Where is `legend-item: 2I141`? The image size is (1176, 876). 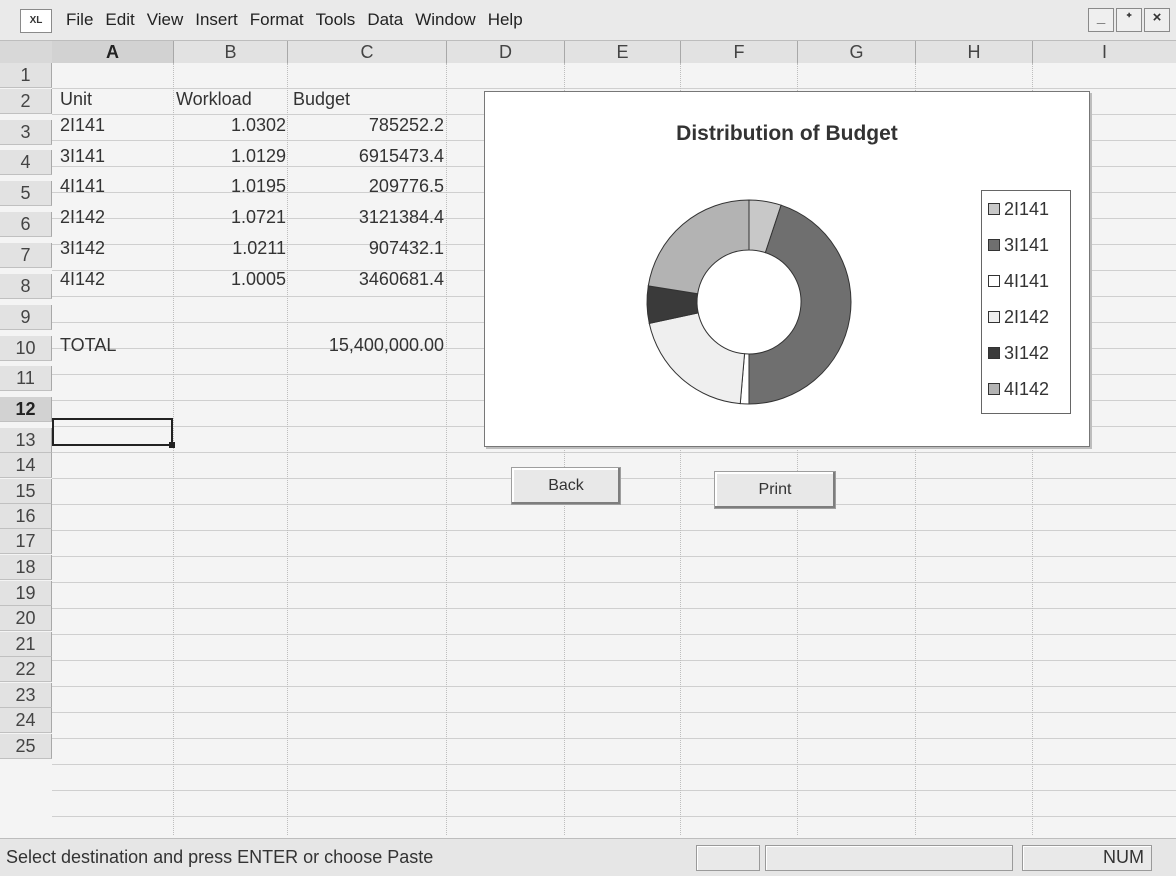
legend-item: 2I141 is located at coordinates (1018, 209).